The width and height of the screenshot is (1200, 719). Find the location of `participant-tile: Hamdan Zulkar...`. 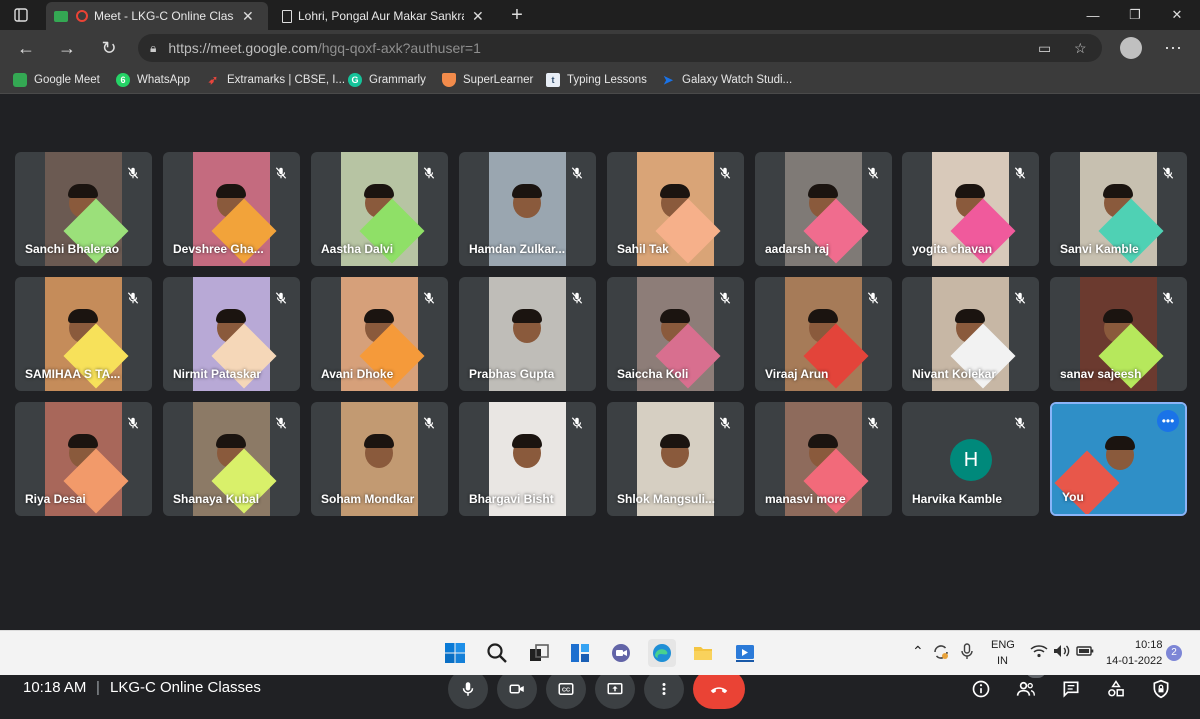

participant-tile: Hamdan Zulkar... is located at coordinates (527, 209).